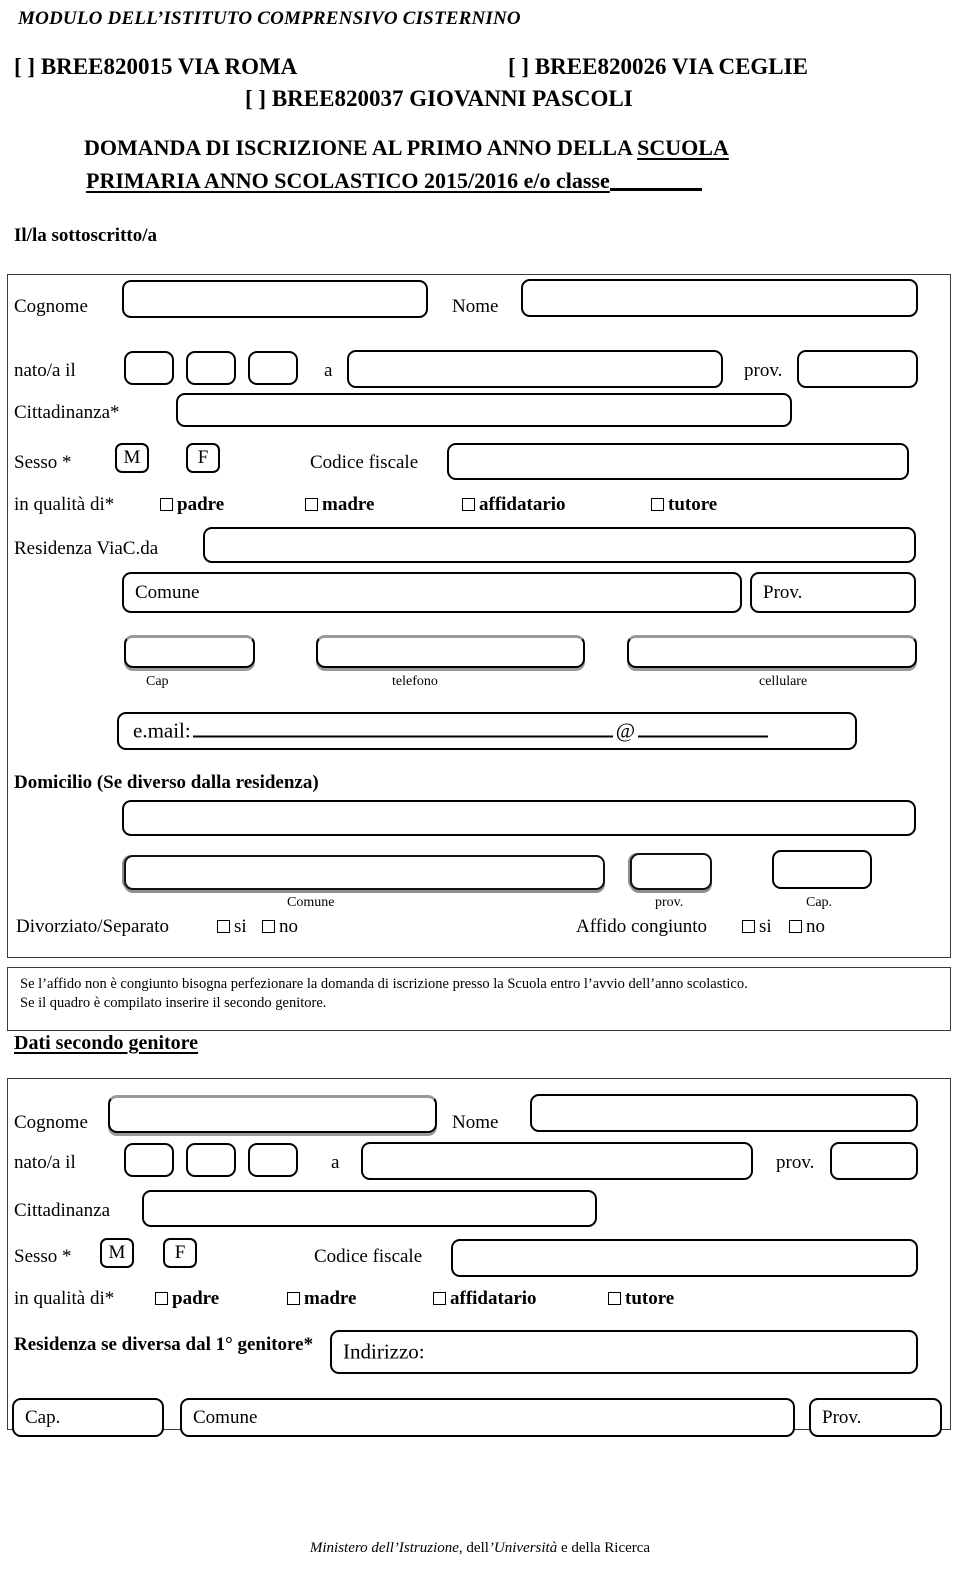 This screenshot has height=1581, width=960. I want to click on birth-place-input, so click(535, 369).